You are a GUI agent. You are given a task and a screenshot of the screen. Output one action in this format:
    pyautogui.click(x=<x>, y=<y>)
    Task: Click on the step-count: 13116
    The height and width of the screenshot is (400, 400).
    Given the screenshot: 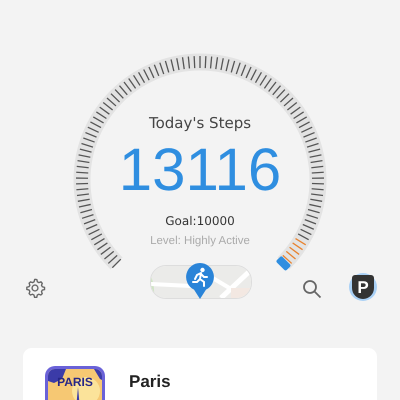 What is the action you would take?
    pyautogui.click(x=200, y=170)
    